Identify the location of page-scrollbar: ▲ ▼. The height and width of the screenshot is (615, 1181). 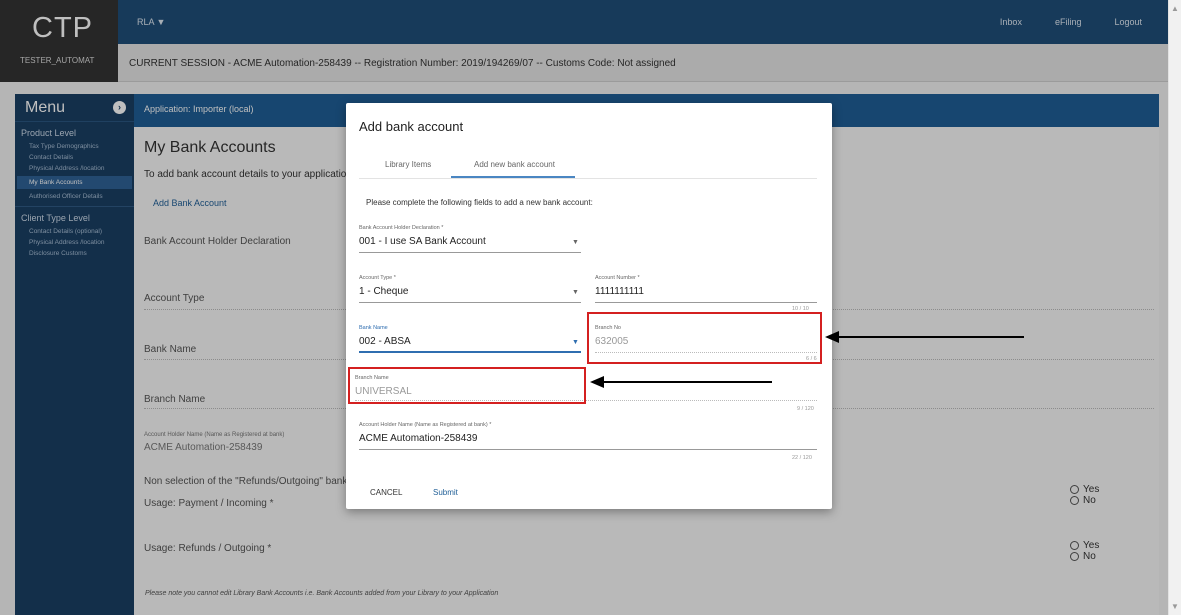
(1174, 307).